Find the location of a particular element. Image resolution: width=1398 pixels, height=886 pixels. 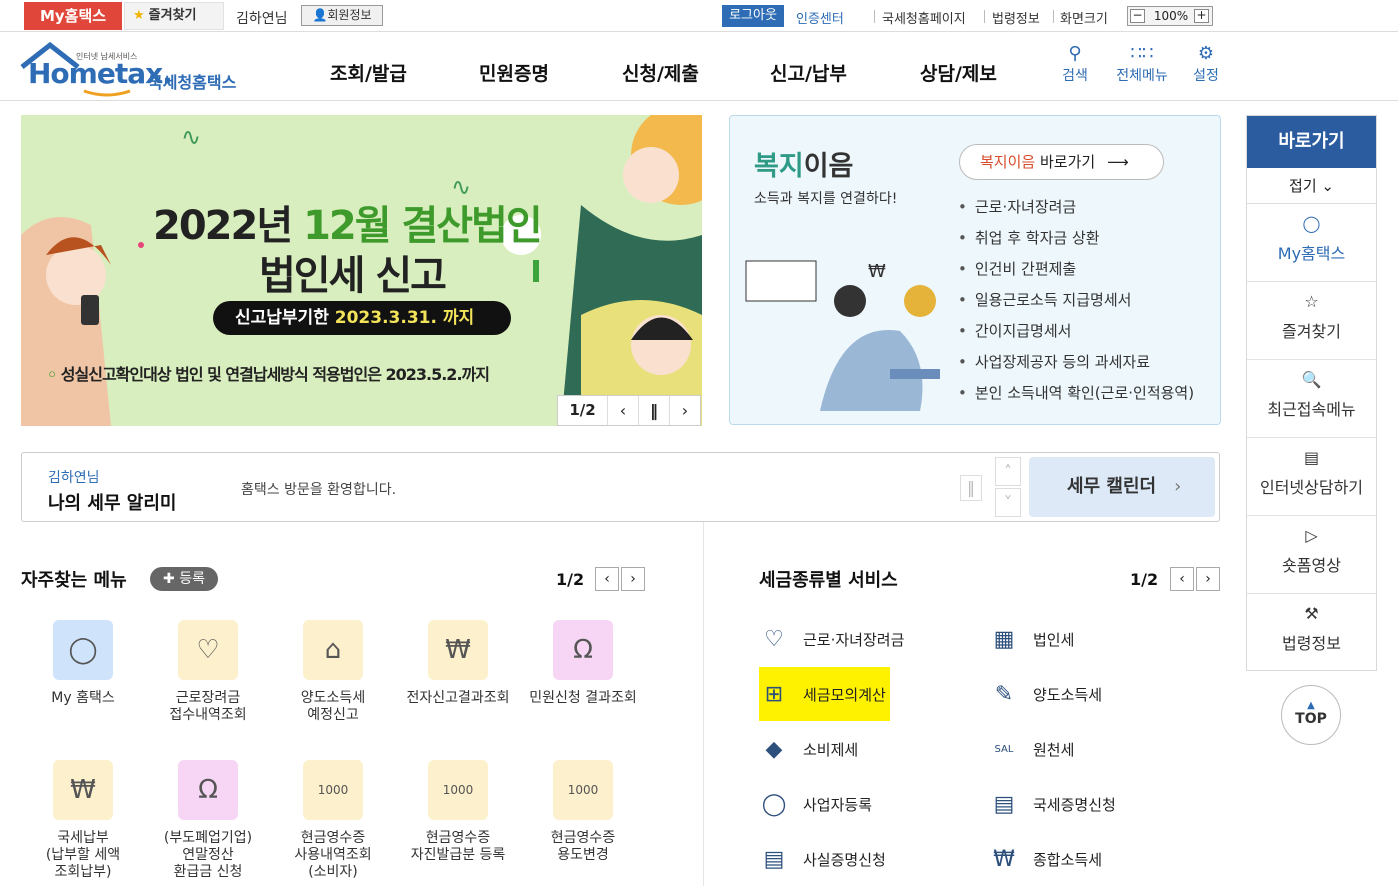

quick-label: My홈택스 is located at coordinates (1311, 253).